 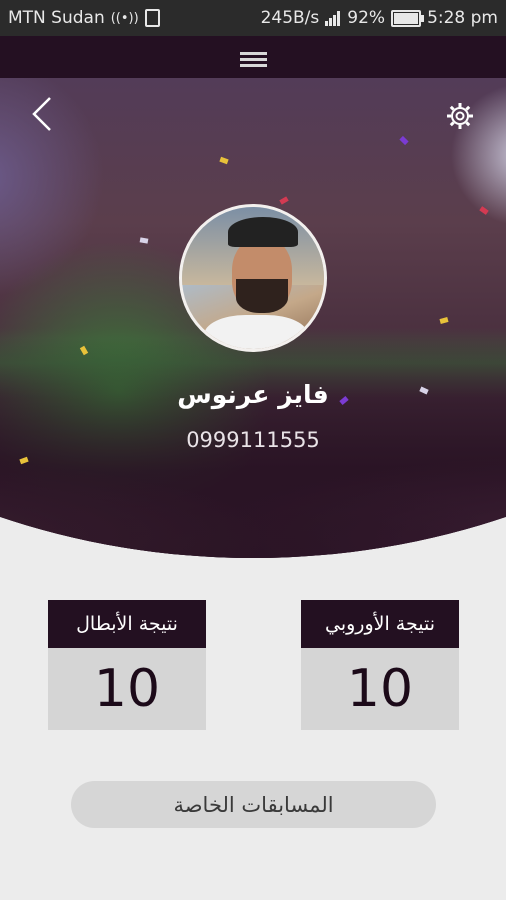 What do you see at coordinates (42, 114) in the screenshot?
I see `chevron-left-icon` at bounding box center [42, 114].